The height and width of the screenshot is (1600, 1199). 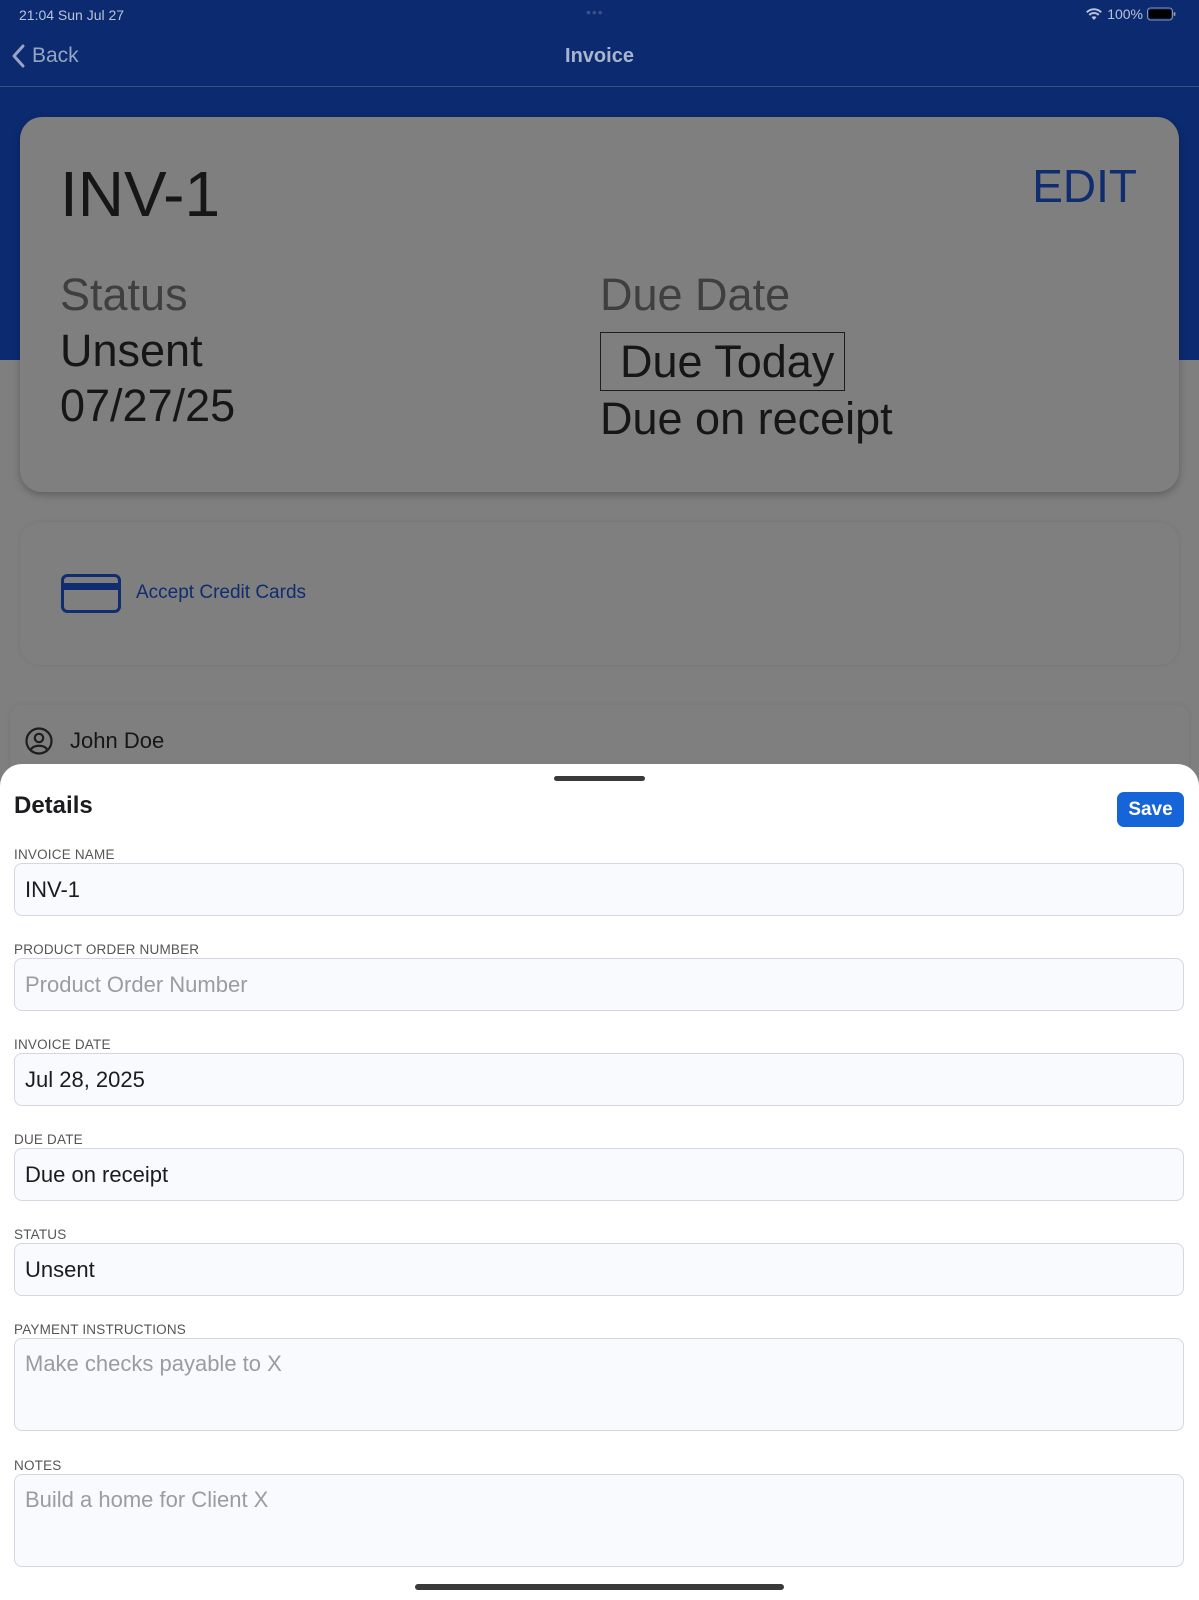 I want to click on navigation-bar: Back Invoice, so click(x=599, y=58).